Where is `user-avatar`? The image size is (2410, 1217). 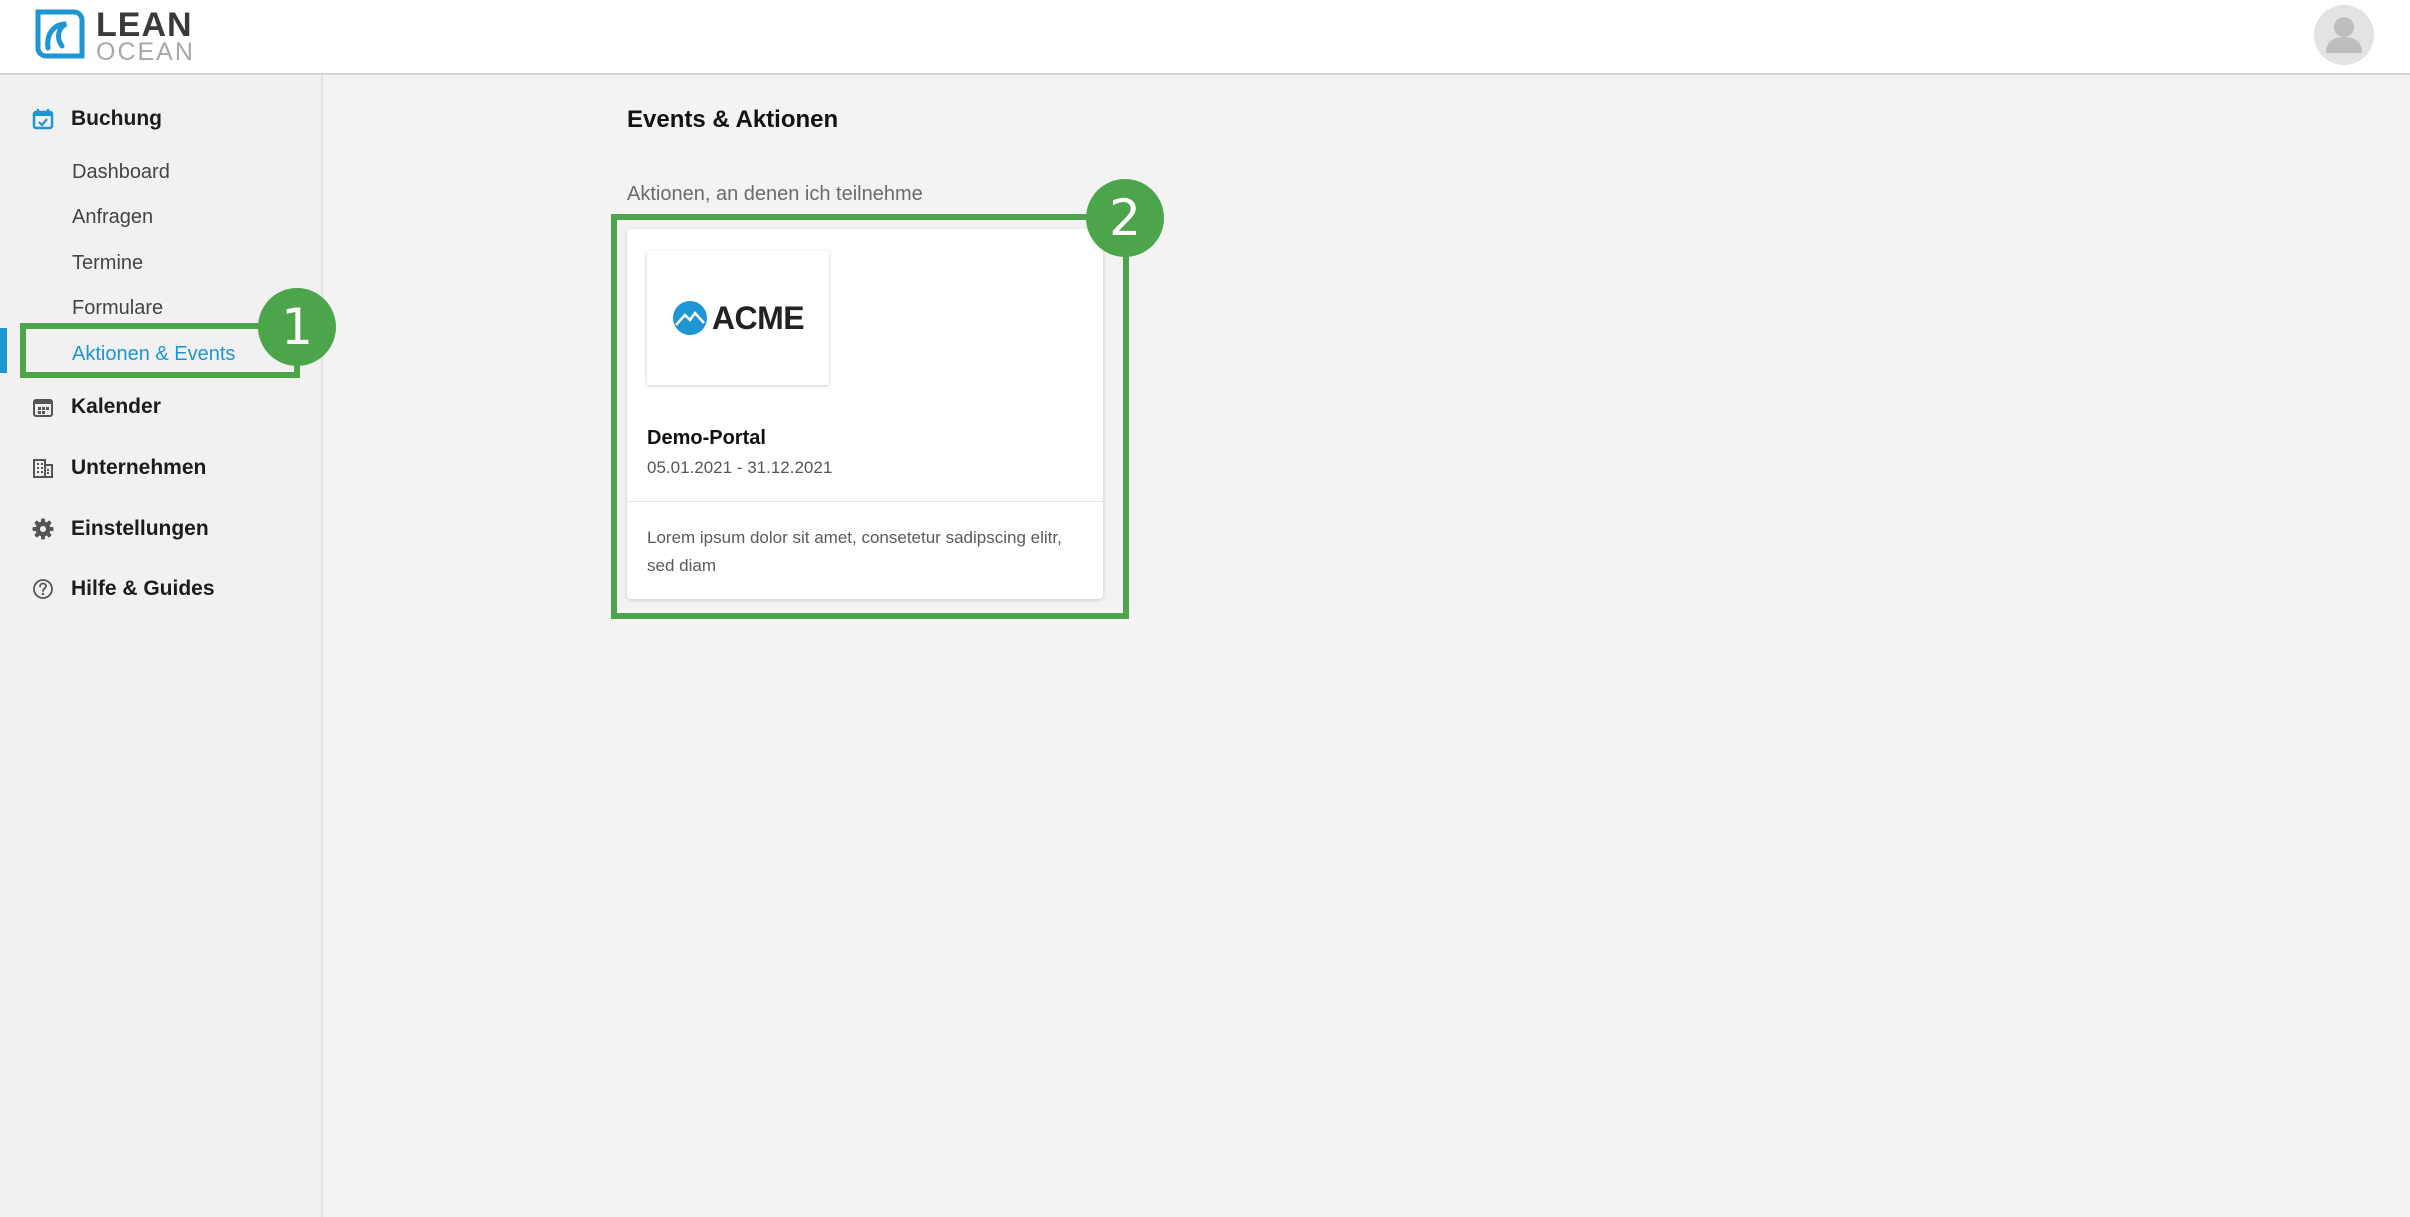
user-avatar is located at coordinates (2344, 35).